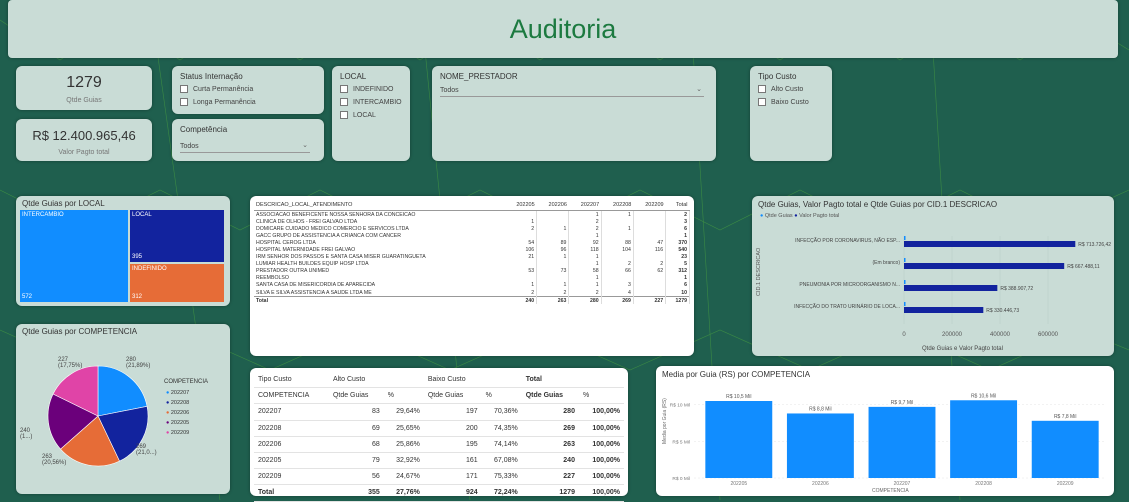  Describe the element at coordinates (177, 395) in the screenshot. I see `pie-legend-item: ● 202207` at that location.